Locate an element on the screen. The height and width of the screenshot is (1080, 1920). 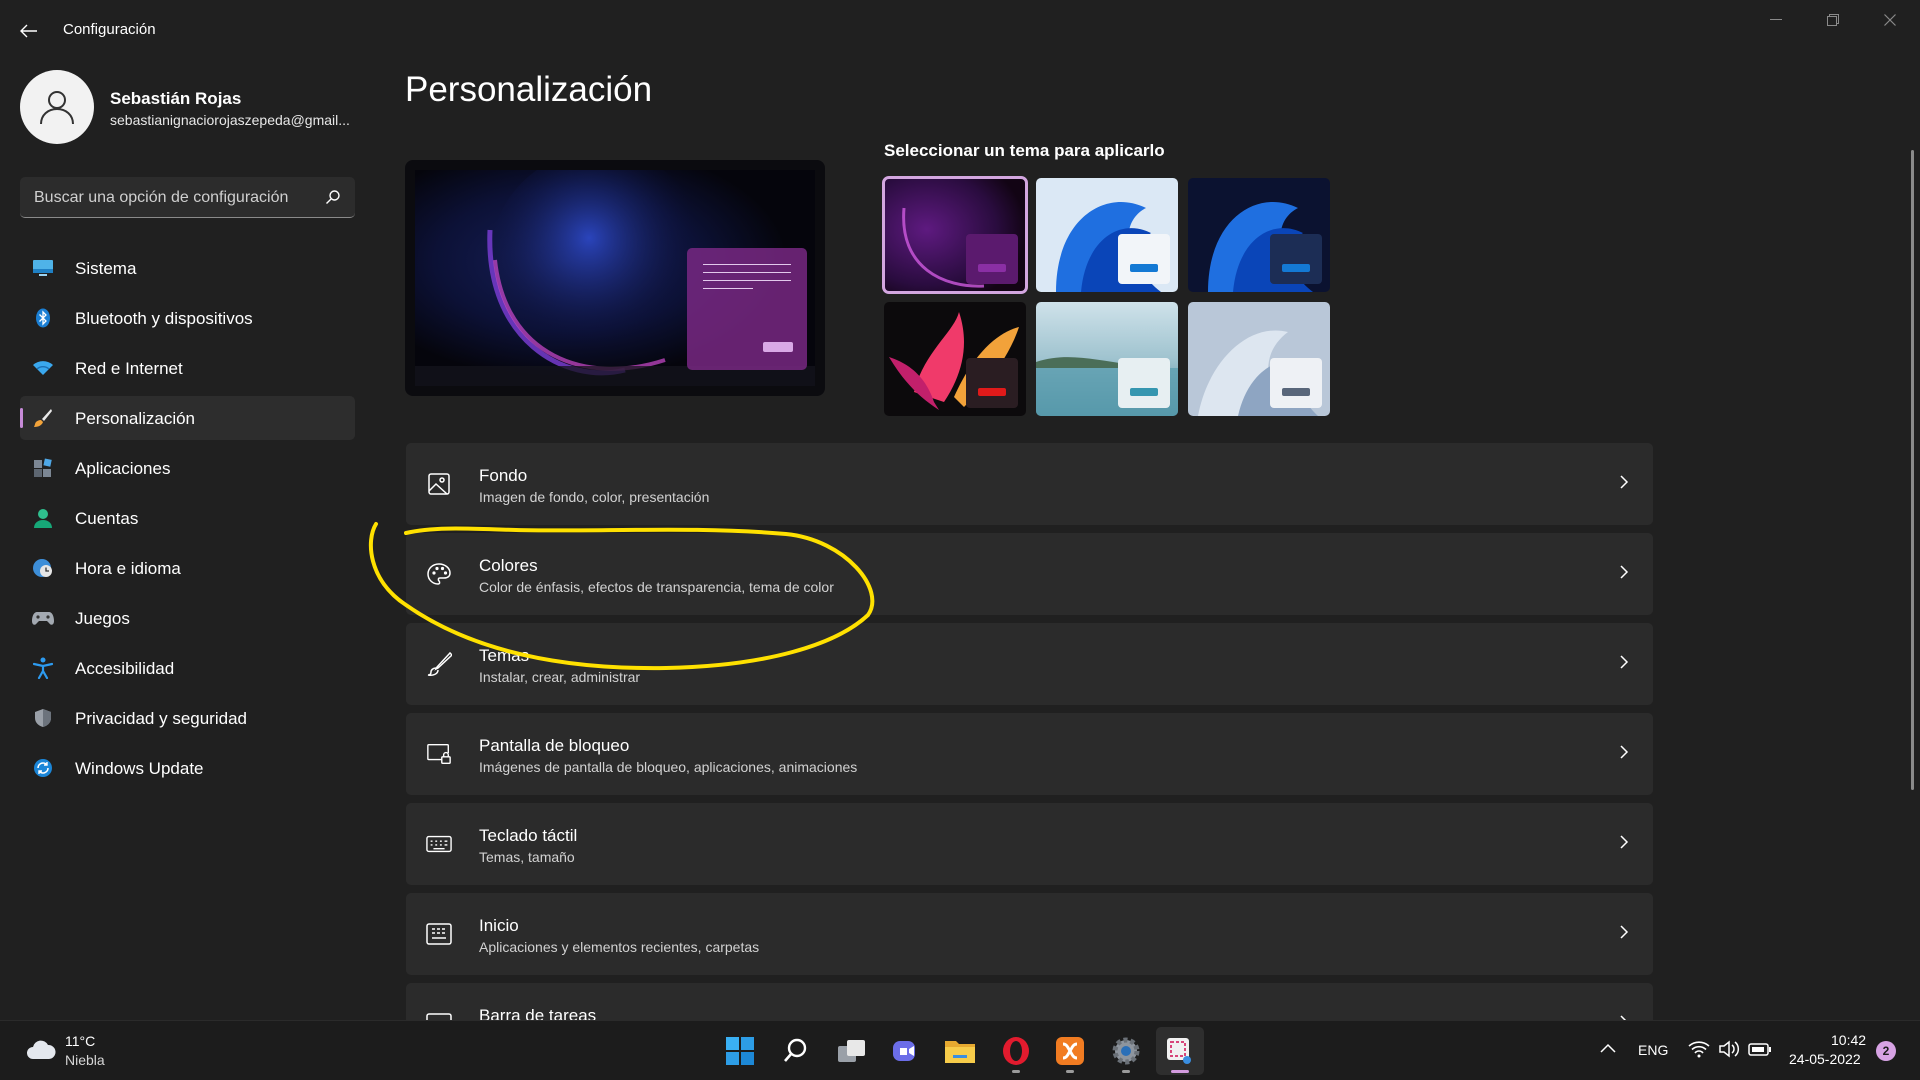
volume-icon is located at coordinates (1729, 1049).